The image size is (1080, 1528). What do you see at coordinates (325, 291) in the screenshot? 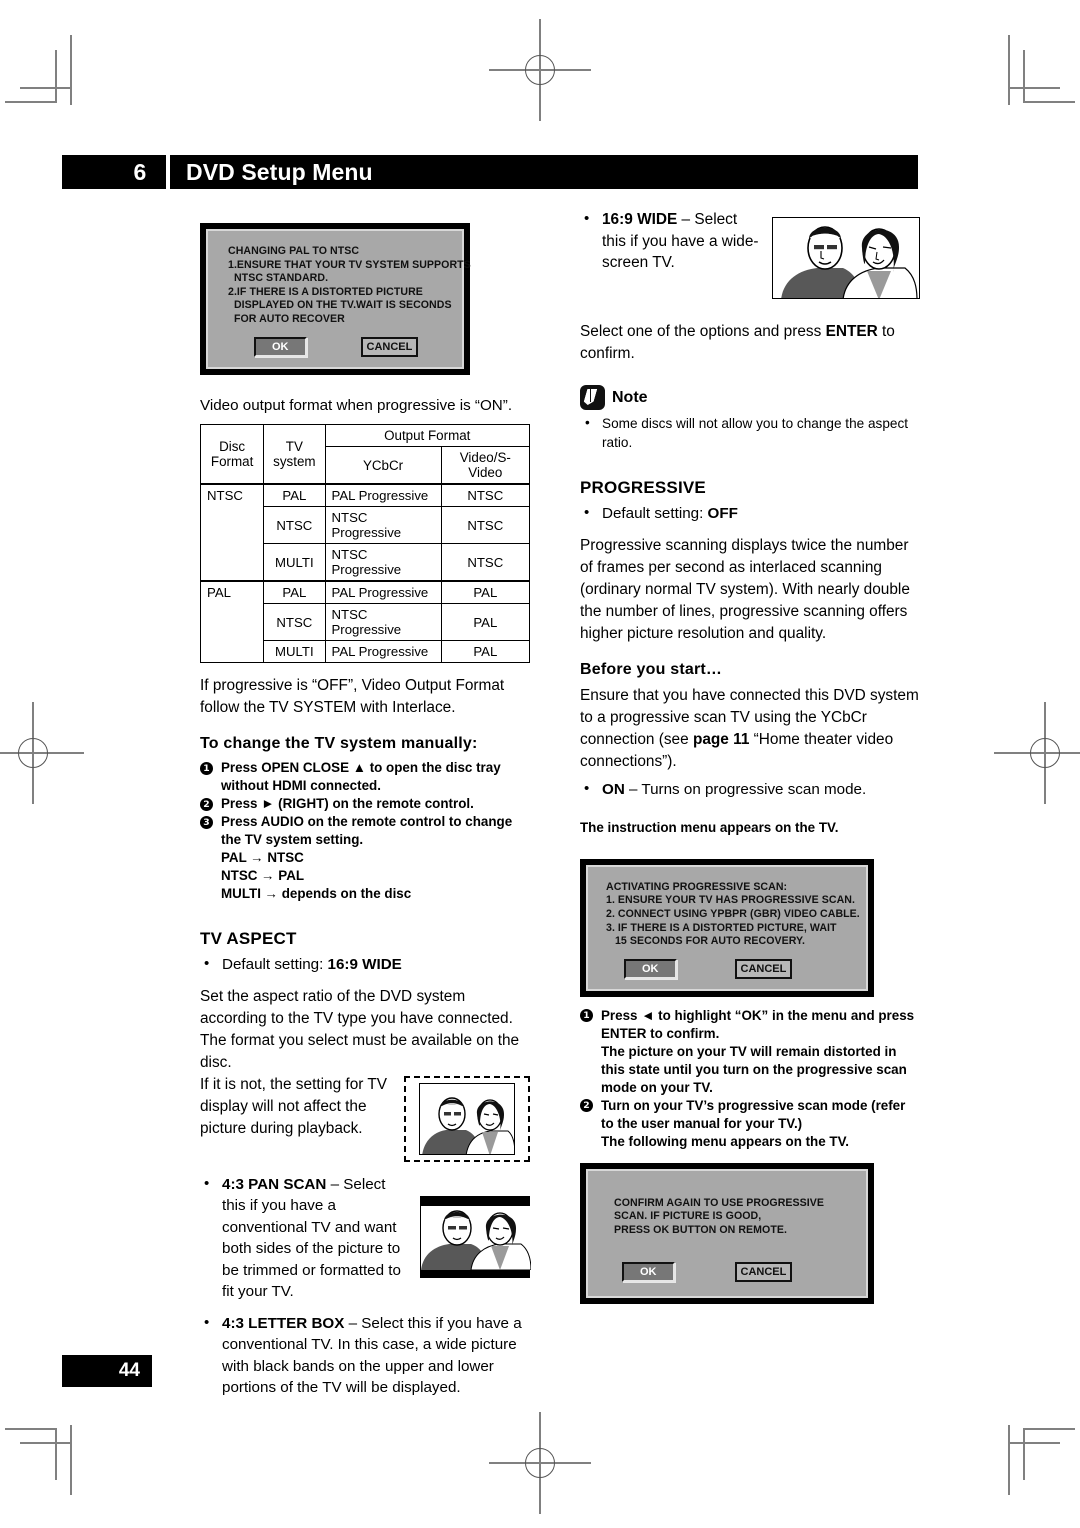
I see `dialog-line: 2.IF THERE IS A DISTORTED PICTURE` at bounding box center [325, 291].